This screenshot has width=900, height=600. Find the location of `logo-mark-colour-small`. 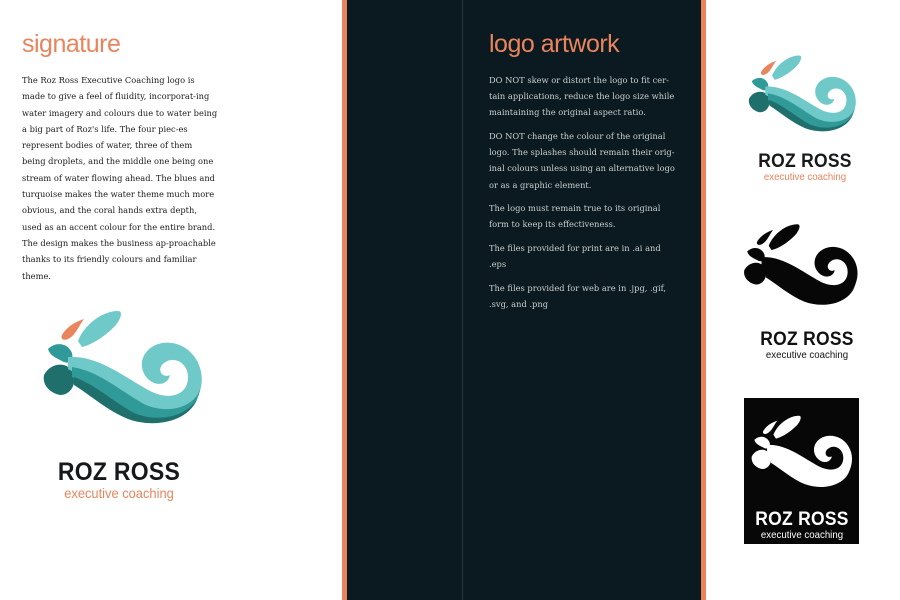

logo-mark-colour-small is located at coordinates (802, 92).